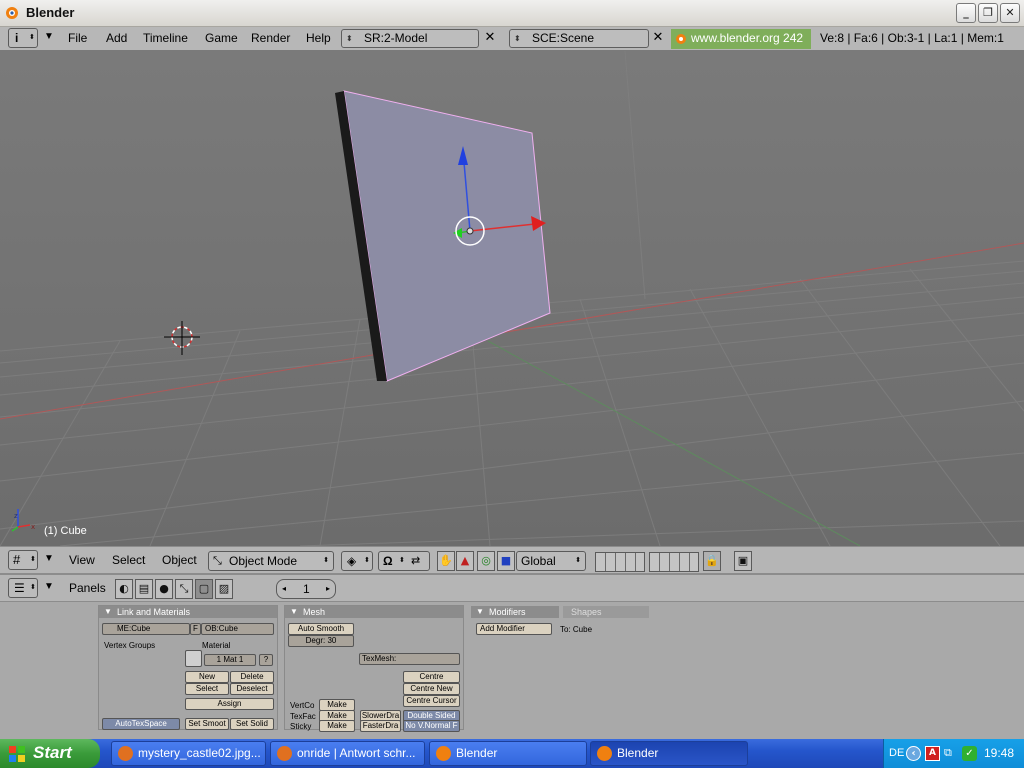 The width and height of the screenshot is (1024, 768). Describe the element at coordinates (431, 701) in the screenshot. I see `centre-cursor-button: Centre Cursor` at that location.